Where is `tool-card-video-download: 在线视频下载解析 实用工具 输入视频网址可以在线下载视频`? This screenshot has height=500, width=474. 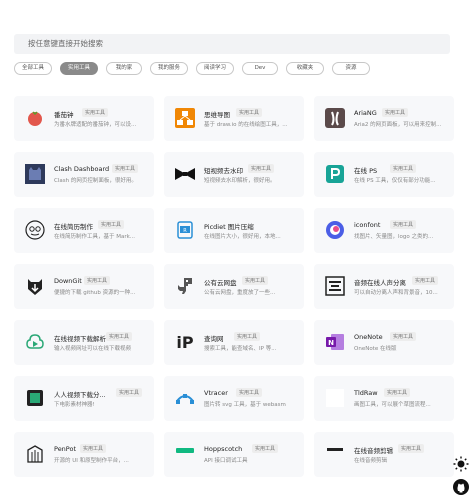 tool-card-video-download: 在线视频下载解析 实用工具 输入视频网址可以在线下载视频 is located at coordinates (84, 342).